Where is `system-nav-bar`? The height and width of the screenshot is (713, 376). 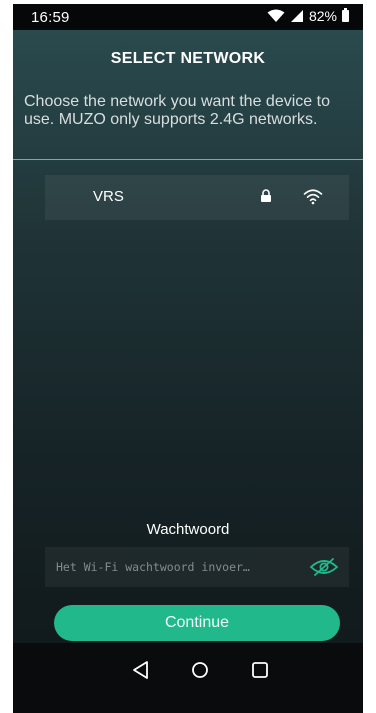
system-nav-bar is located at coordinates (188, 678).